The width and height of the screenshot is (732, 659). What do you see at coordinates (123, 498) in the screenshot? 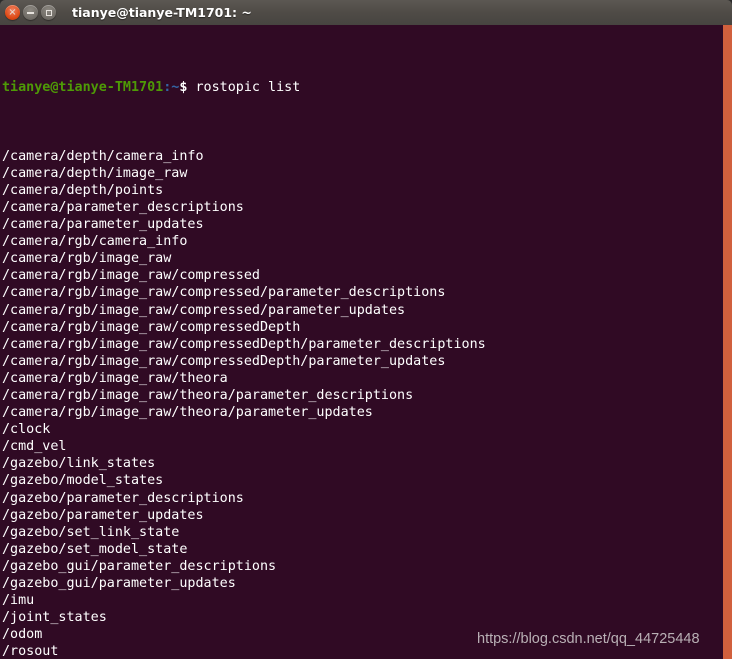
I see `output-line: /gazebo/parameter_descriptions` at bounding box center [123, 498].